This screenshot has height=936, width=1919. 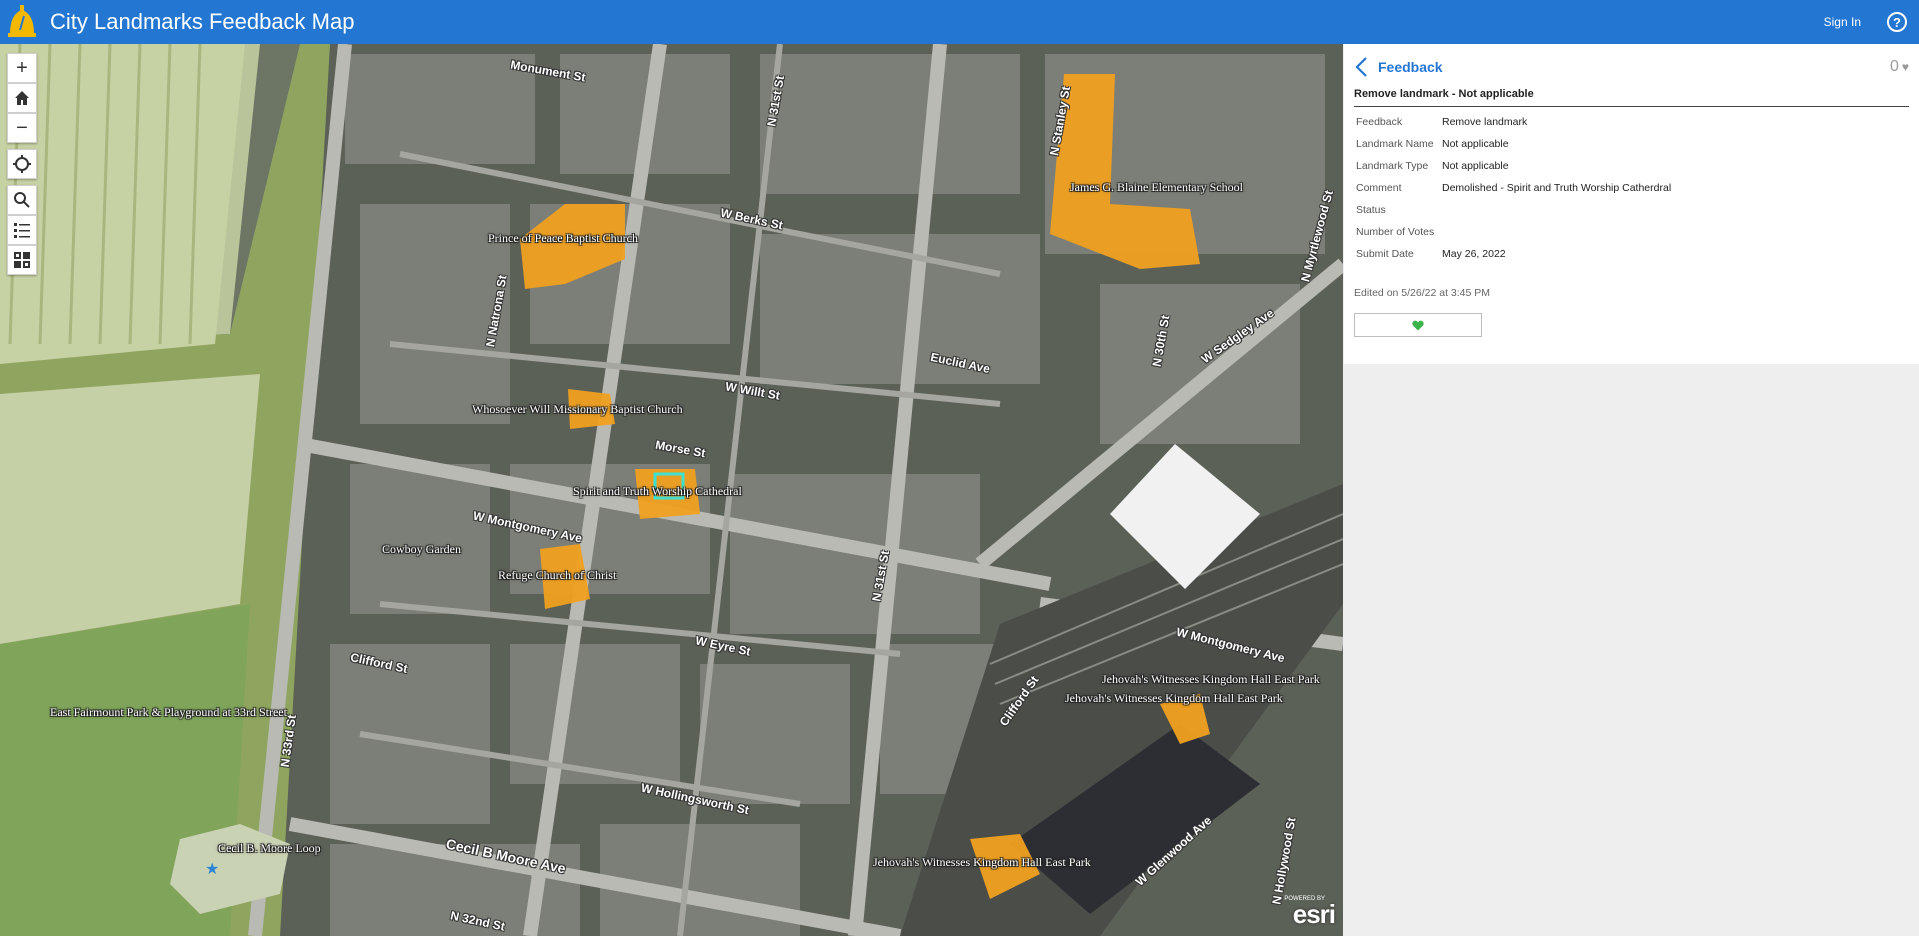 What do you see at coordinates (1513, 166) in the screenshot?
I see `table-row: Landmark Type Not applicable` at bounding box center [1513, 166].